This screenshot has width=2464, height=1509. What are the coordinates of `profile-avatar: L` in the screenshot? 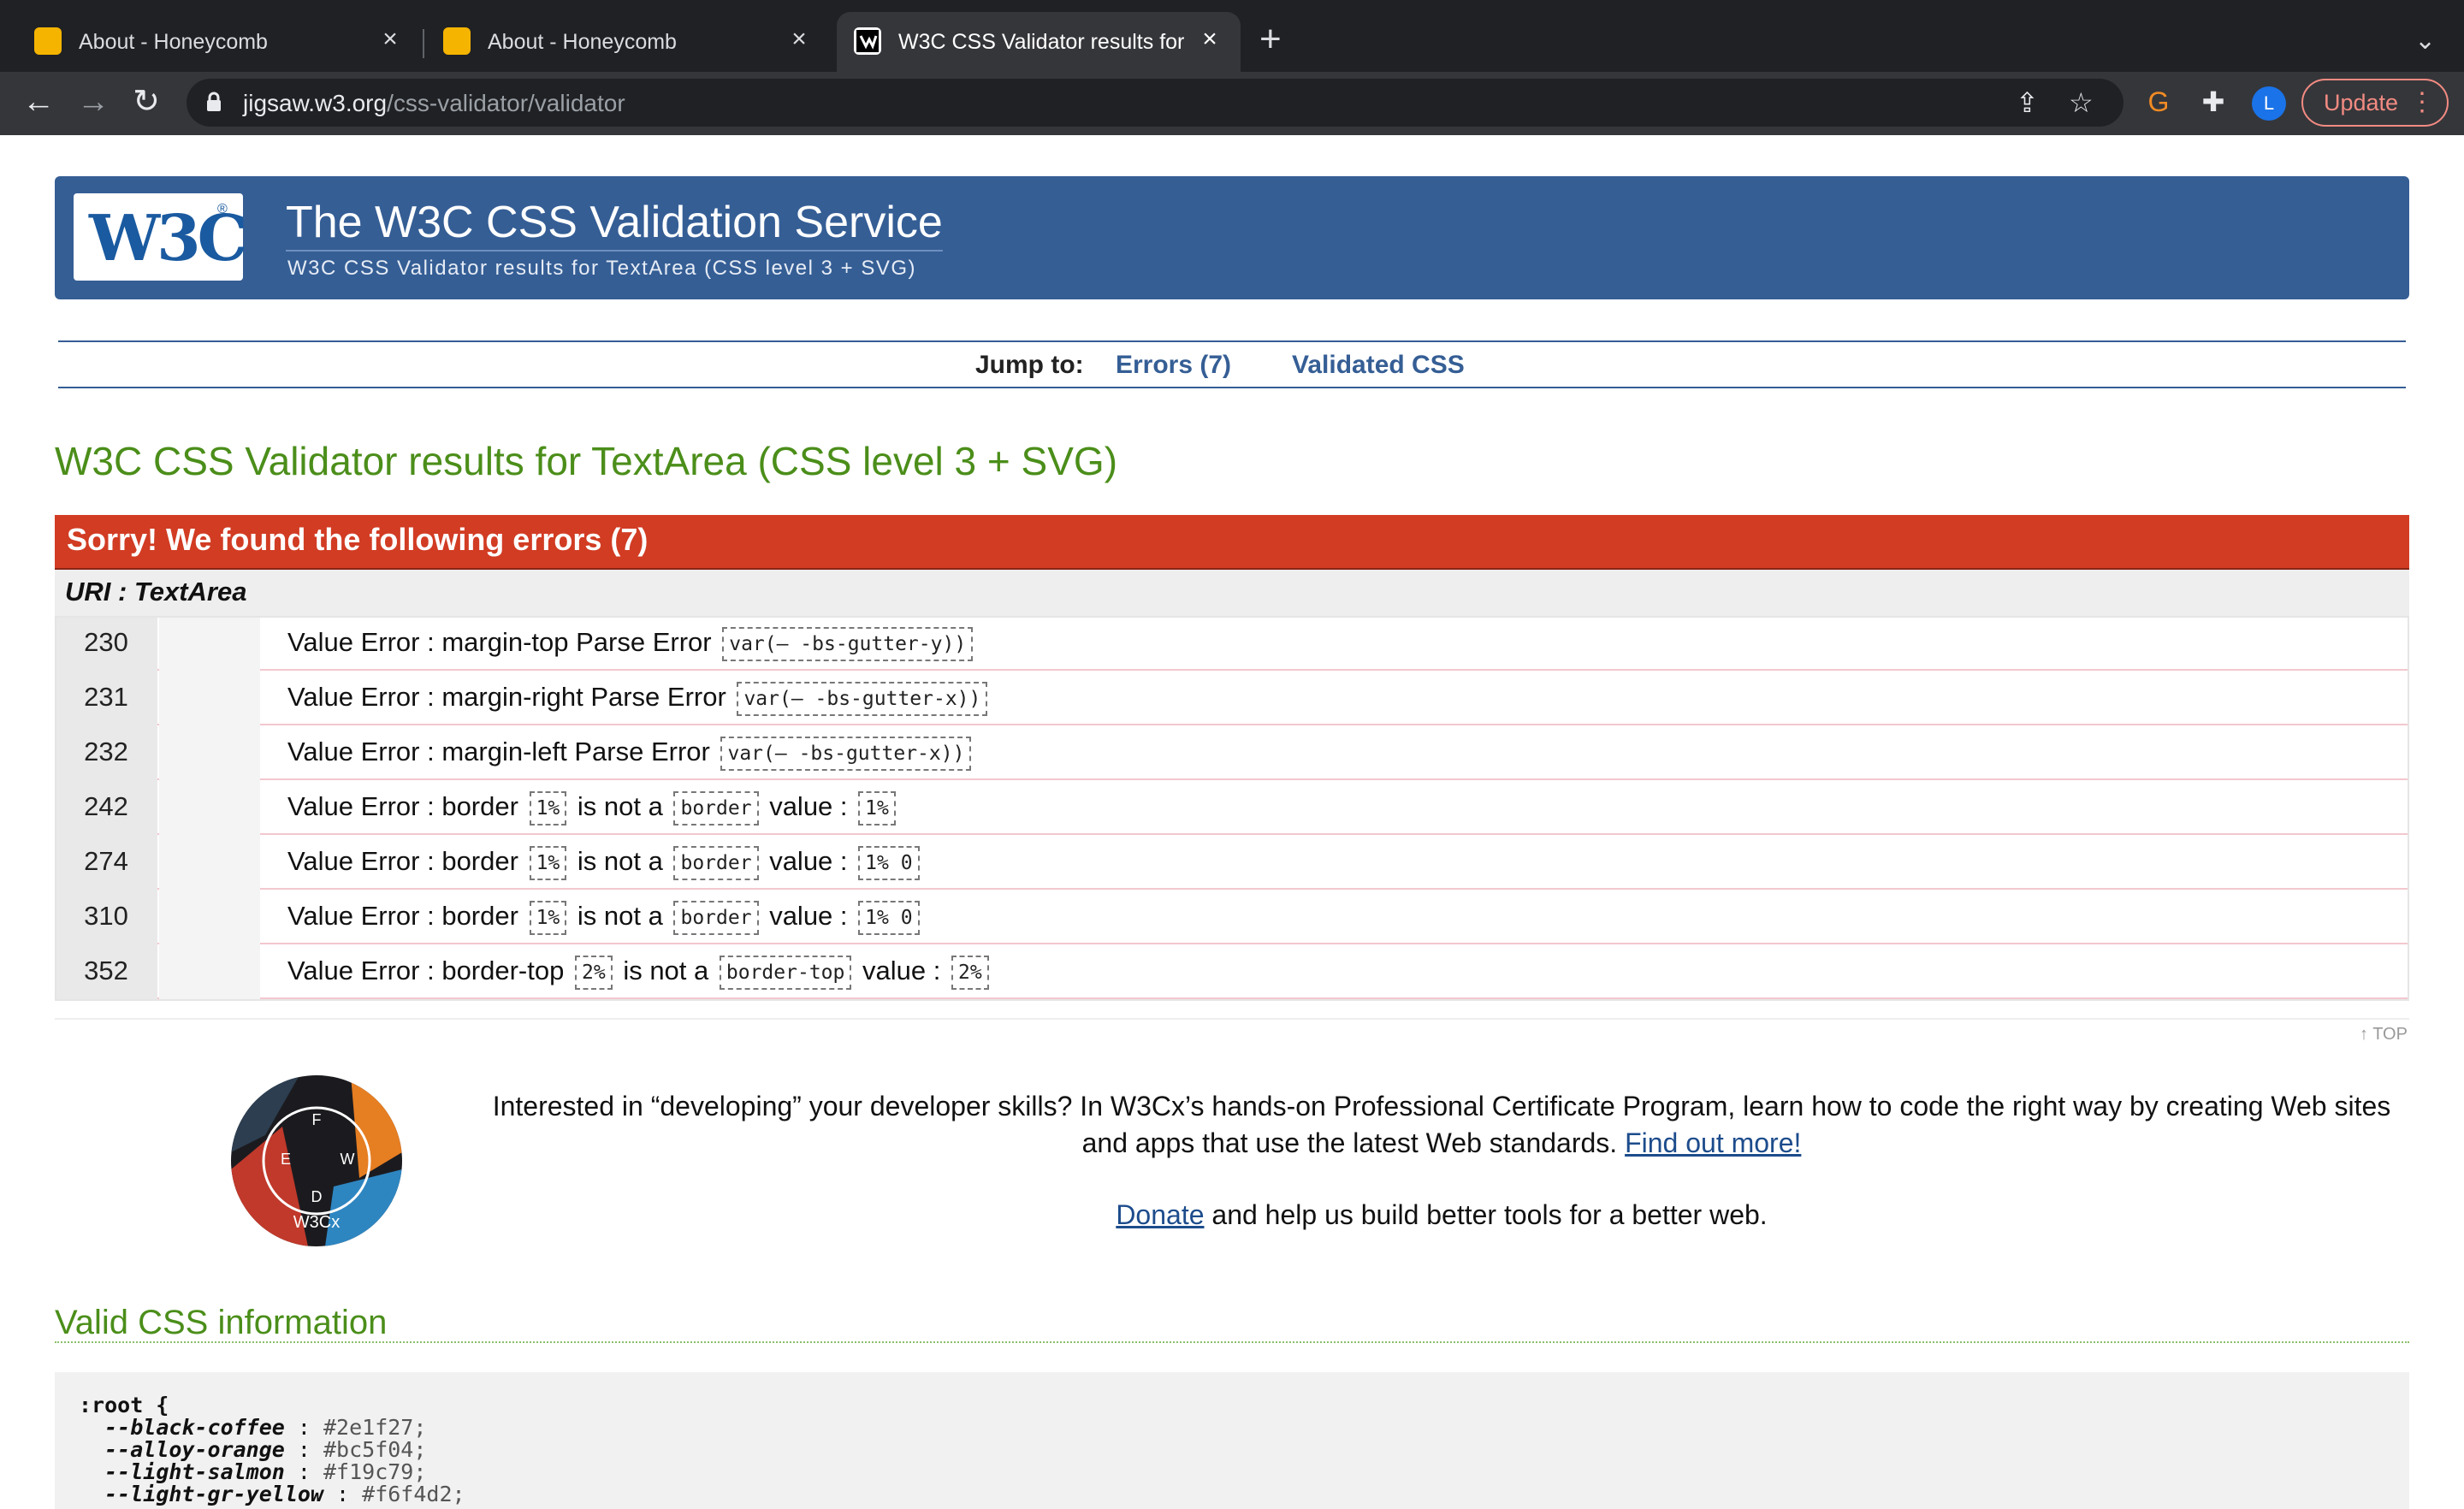 It's located at (2269, 103).